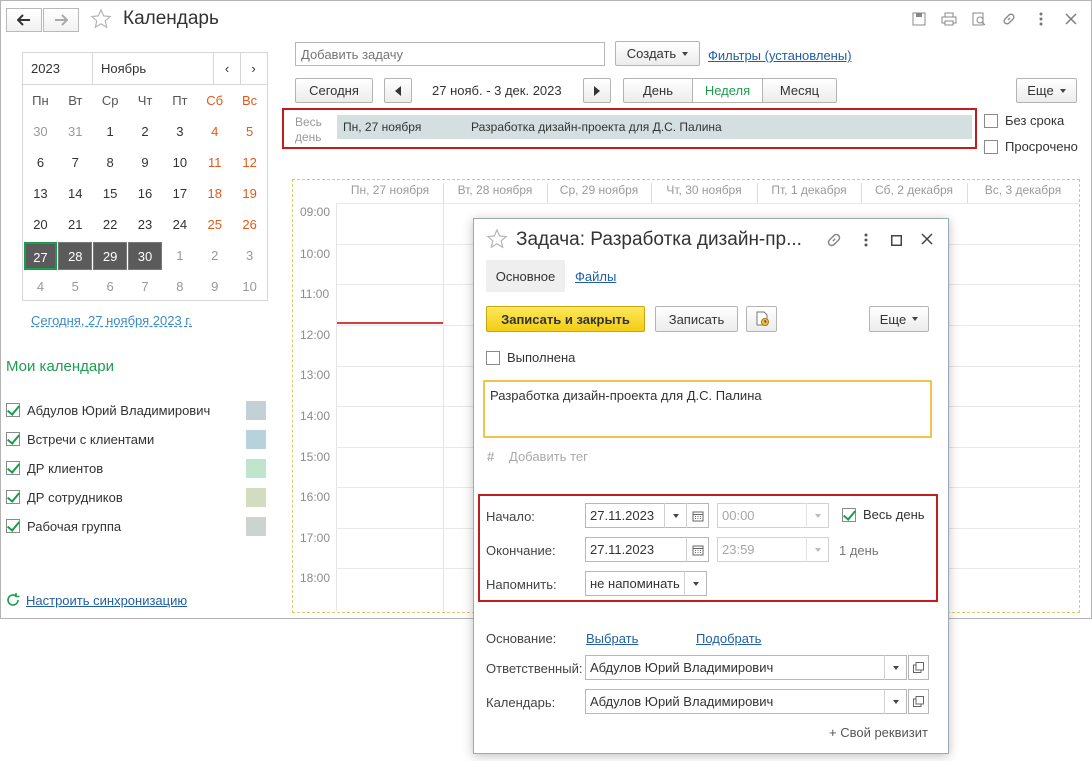 This screenshot has width=1092, height=761. What do you see at coordinates (761, 319) in the screenshot?
I see `document-clock-button` at bounding box center [761, 319].